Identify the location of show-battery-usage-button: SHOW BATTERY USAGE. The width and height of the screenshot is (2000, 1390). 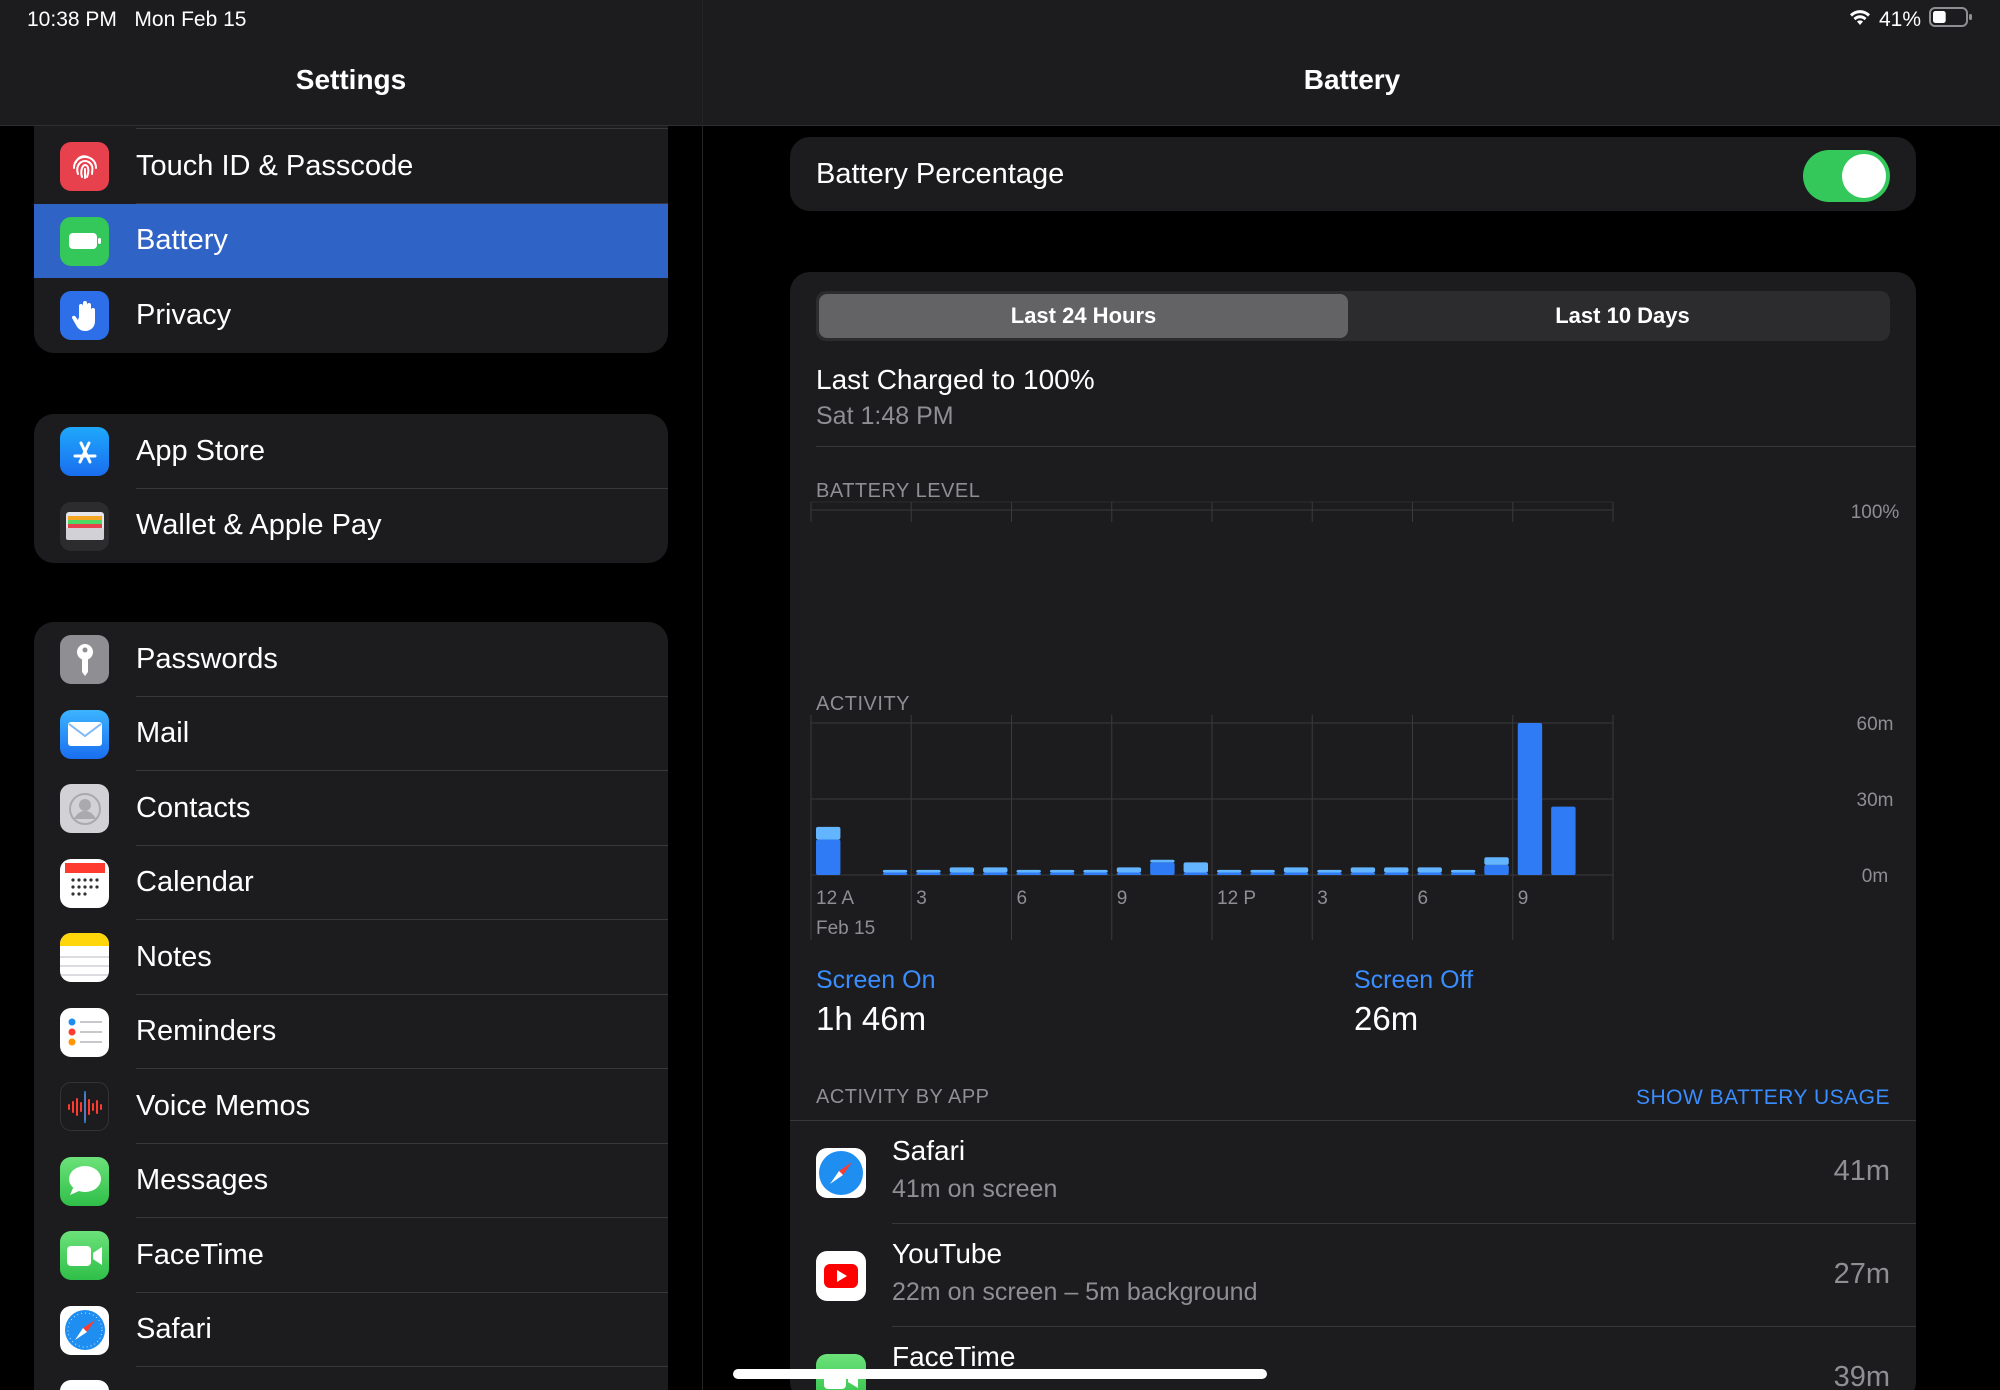
(1763, 1098).